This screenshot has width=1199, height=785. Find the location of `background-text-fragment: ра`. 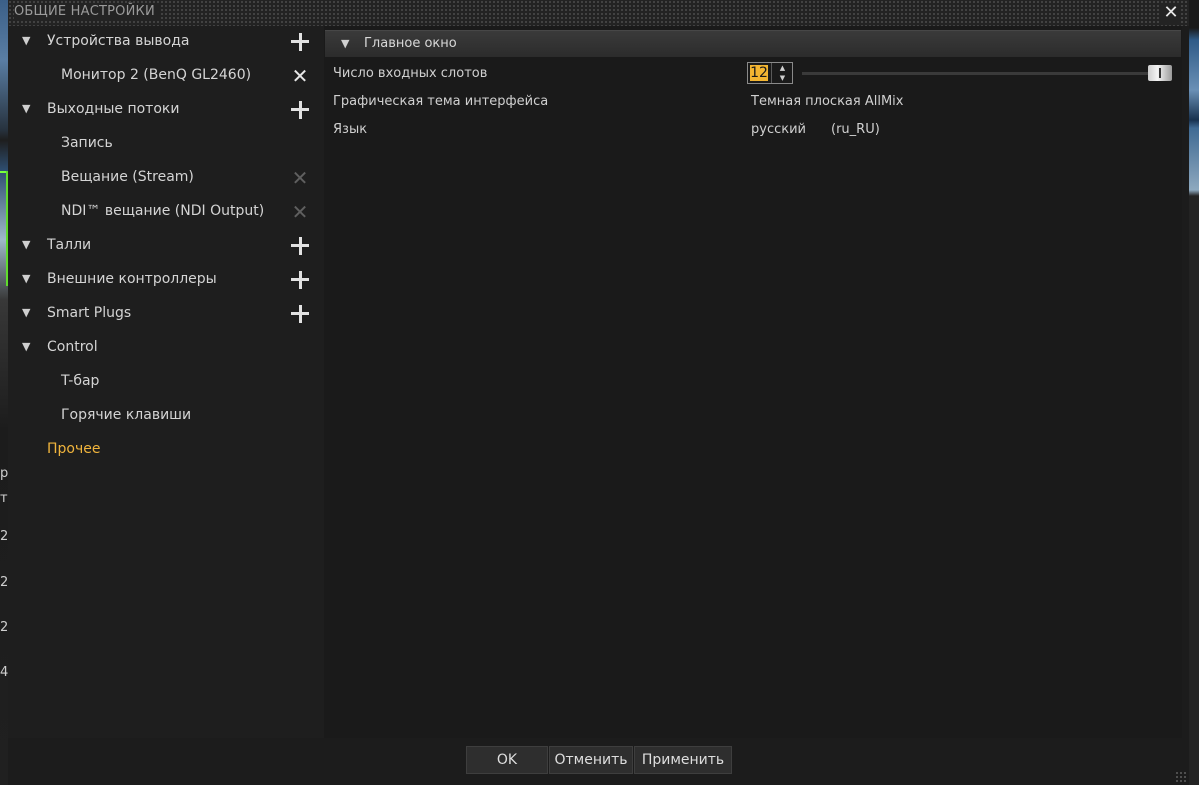

background-text-fragment: ра is located at coordinates (4, 473).